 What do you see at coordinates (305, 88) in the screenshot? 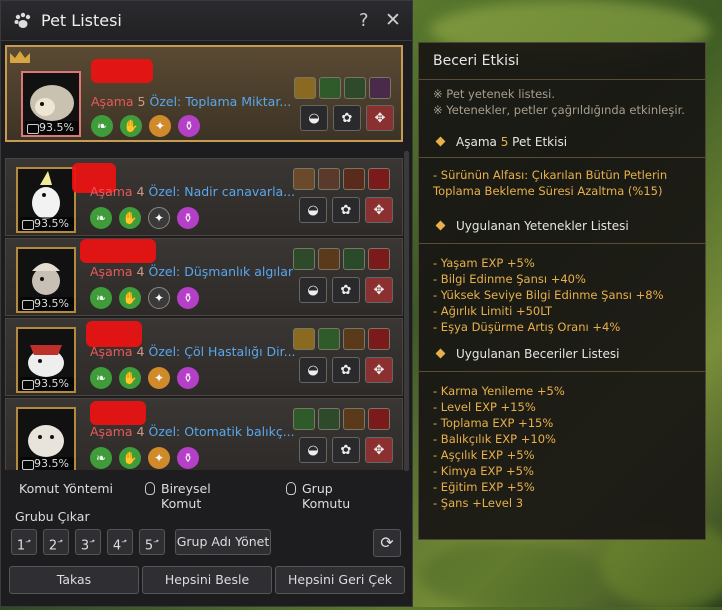
I see `bee-icon` at bounding box center [305, 88].